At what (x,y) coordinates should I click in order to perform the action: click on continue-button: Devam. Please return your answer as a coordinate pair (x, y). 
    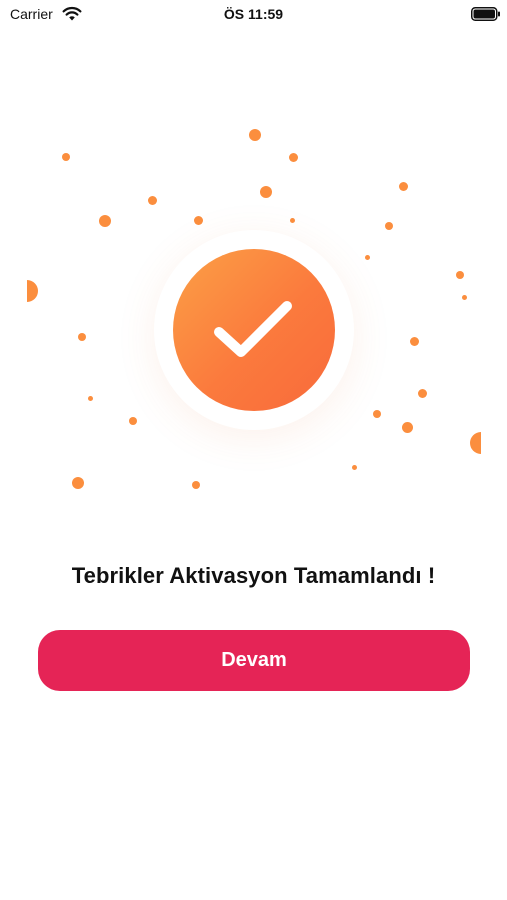
    Looking at the image, I should click on (254, 660).